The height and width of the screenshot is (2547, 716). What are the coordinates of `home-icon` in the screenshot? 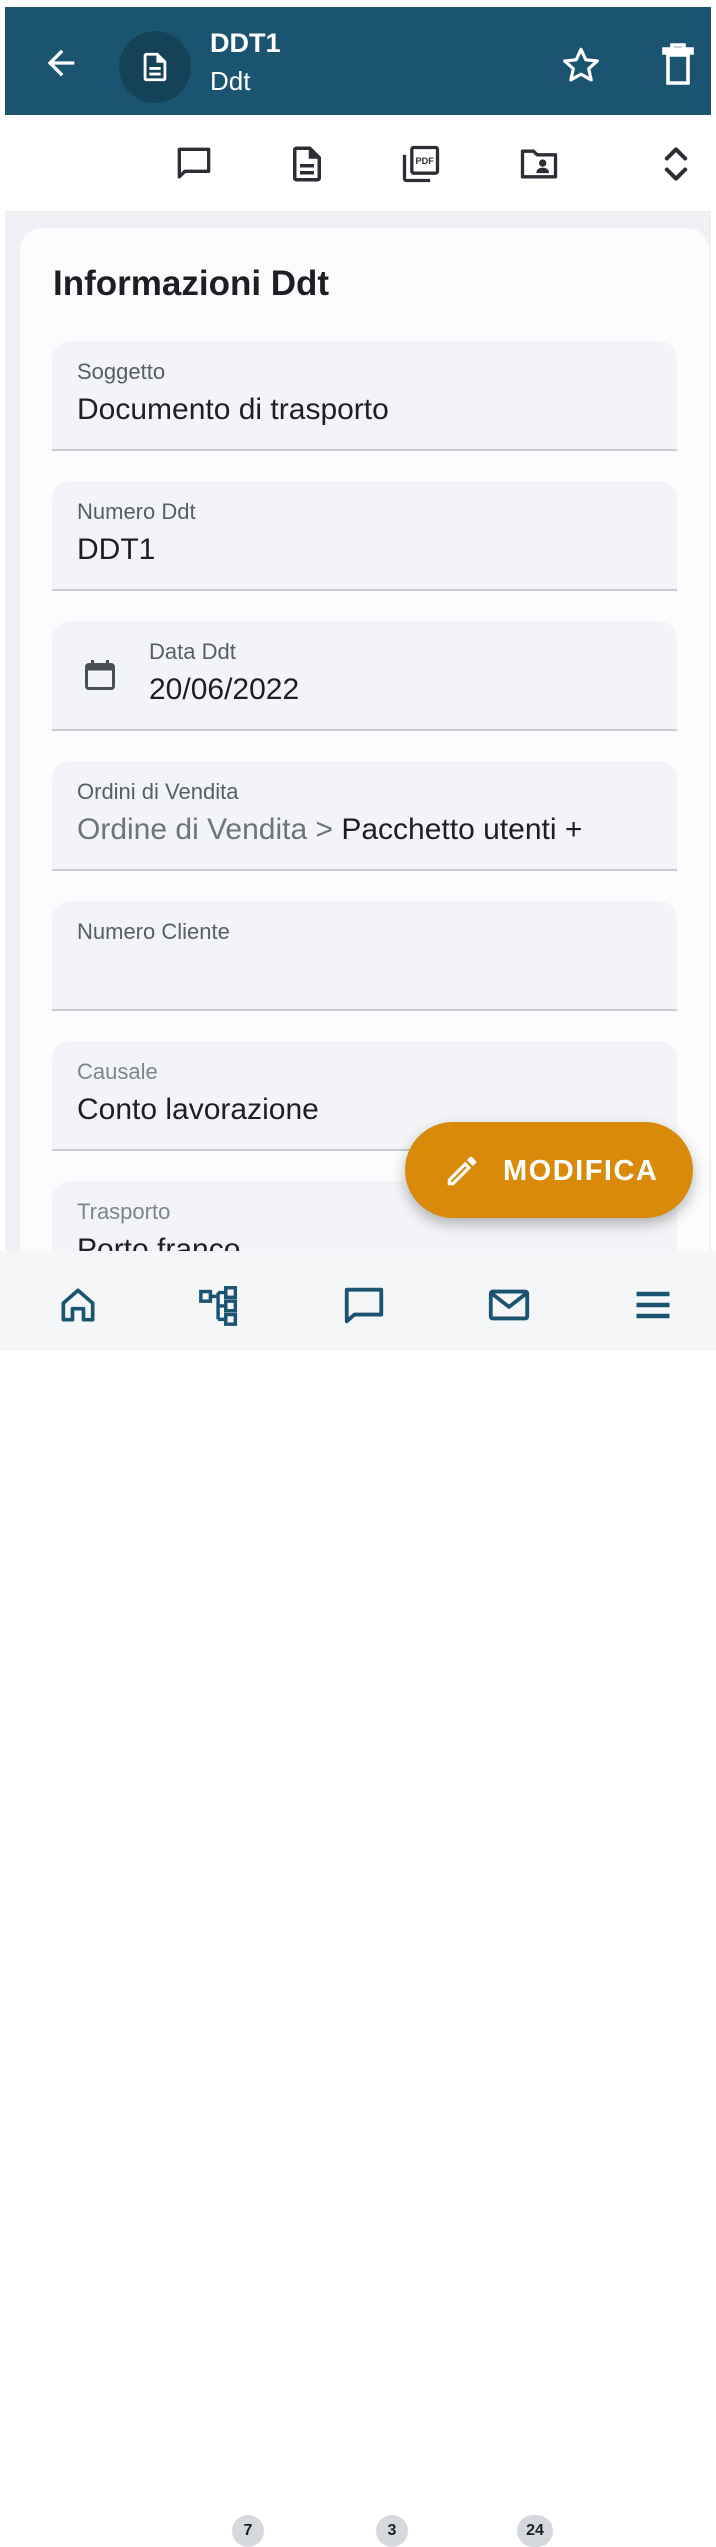 It's located at (78, 1305).